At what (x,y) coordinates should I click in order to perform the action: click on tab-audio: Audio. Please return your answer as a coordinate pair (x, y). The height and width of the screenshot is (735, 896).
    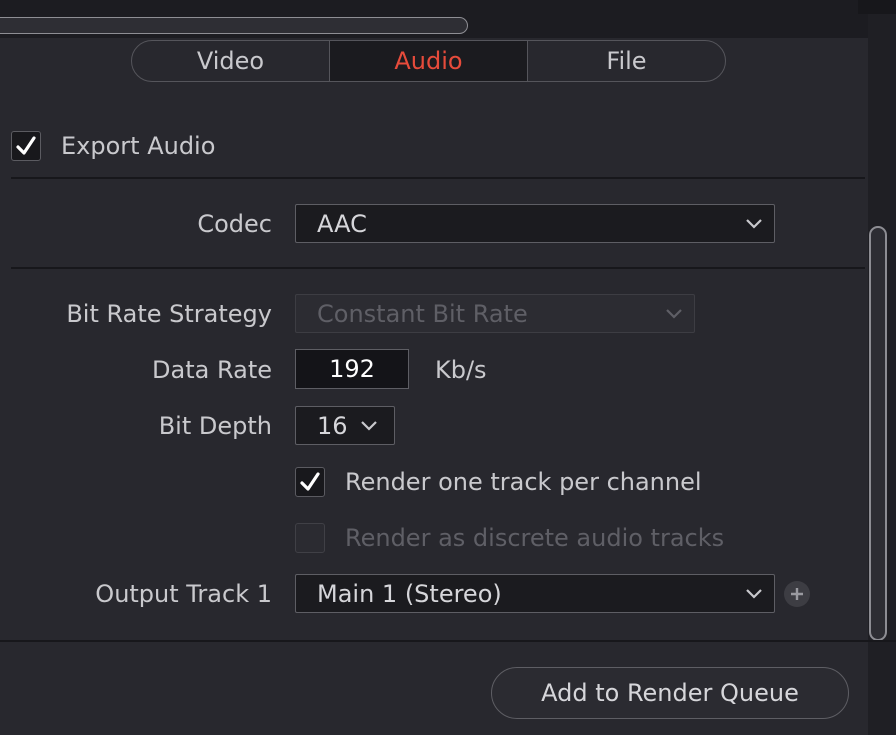
    Looking at the image, I should click on (428, 61).